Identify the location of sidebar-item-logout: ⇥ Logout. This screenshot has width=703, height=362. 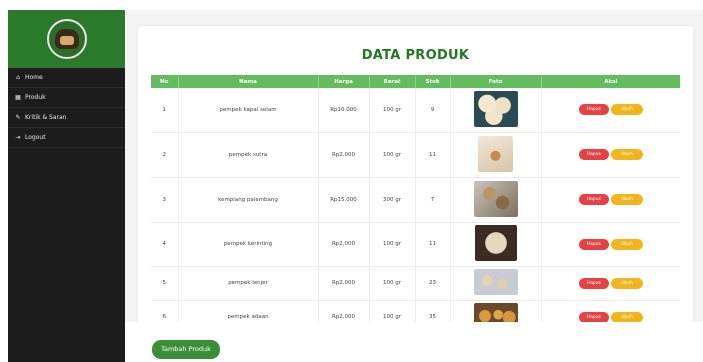
(66, 138).